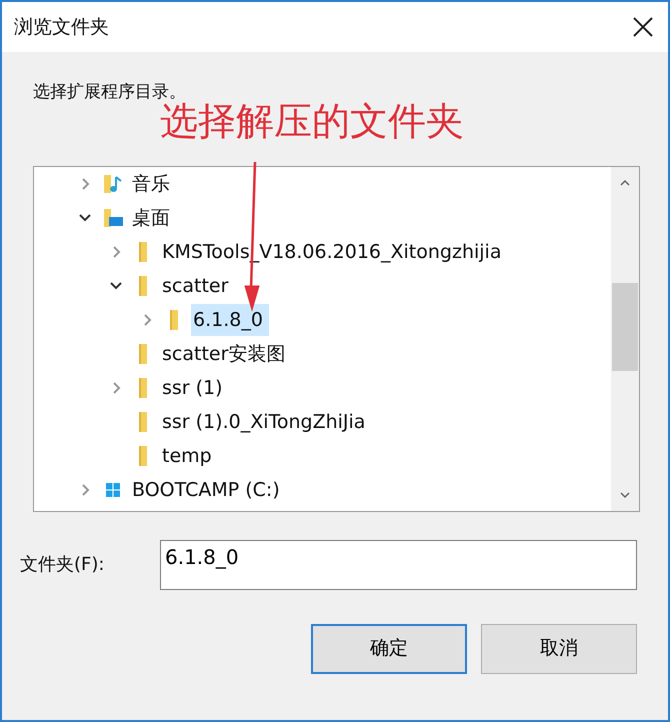 The height and width of the screenshot is (722, 670). I want to click on tree-item: BOOTCAMP (C:), so click(208, 490).